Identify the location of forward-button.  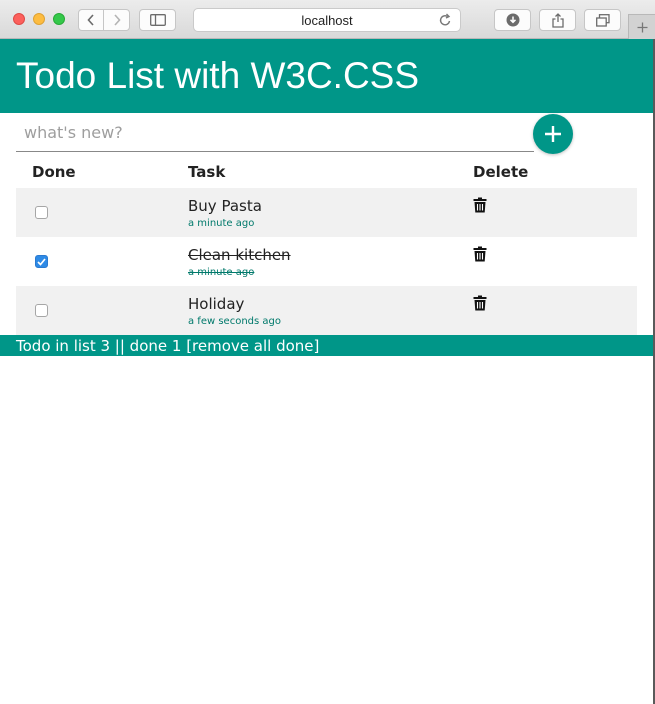
(117, 20).